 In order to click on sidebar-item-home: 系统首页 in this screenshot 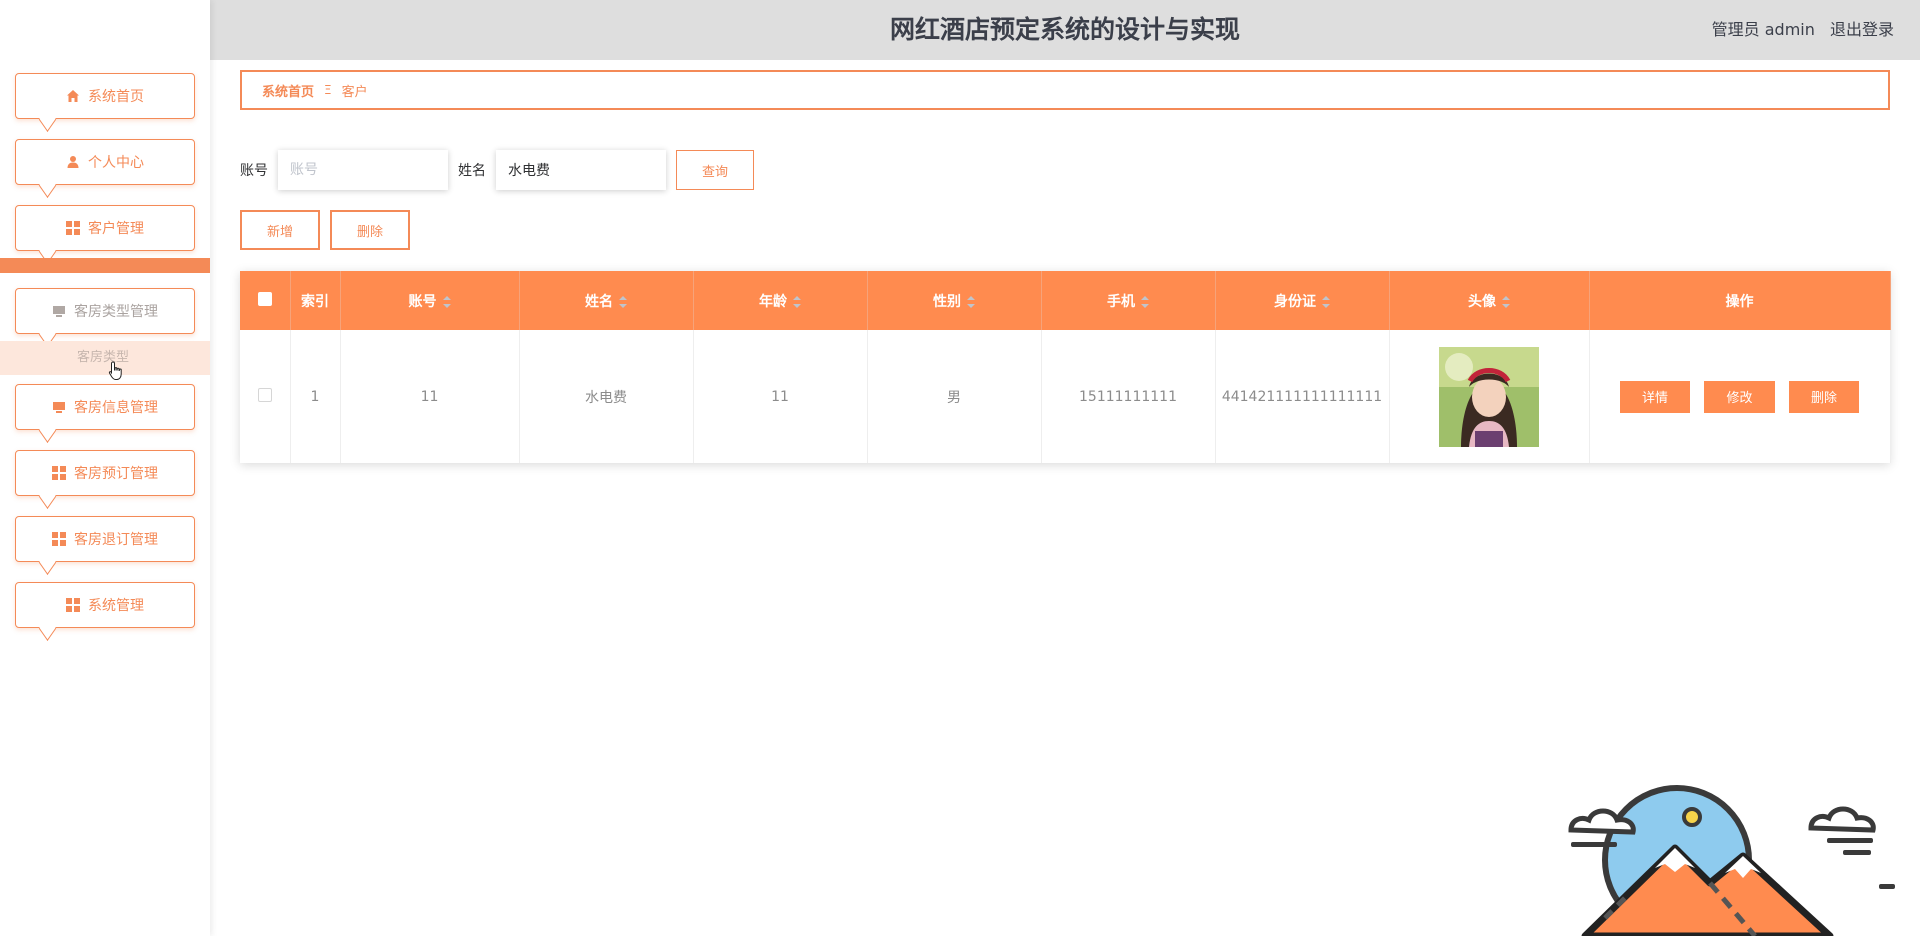, I will do `click(105, 96)`.